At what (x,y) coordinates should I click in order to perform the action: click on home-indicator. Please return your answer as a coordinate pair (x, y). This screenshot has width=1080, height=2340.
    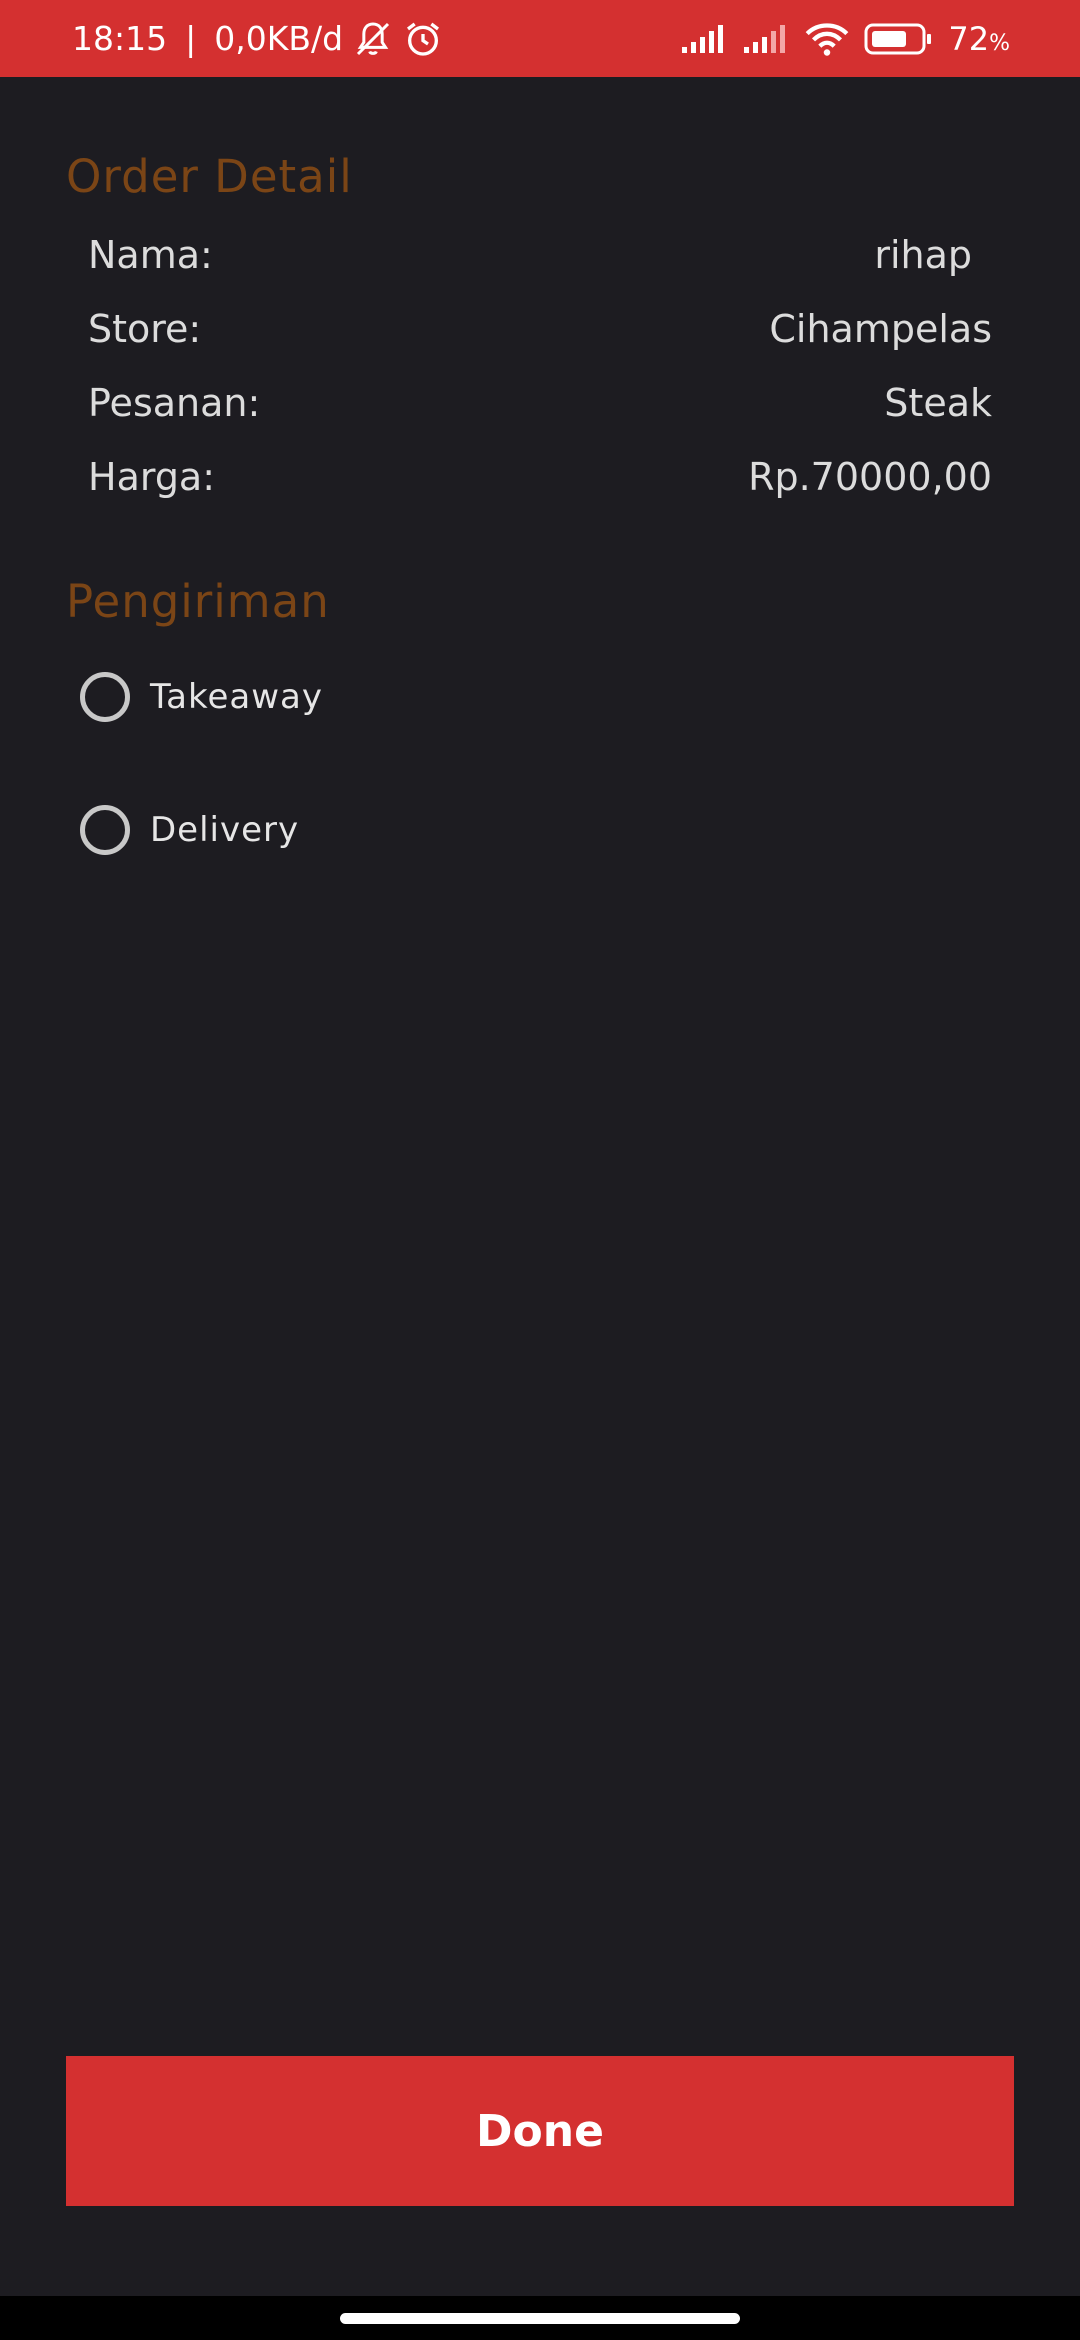
    Looking at the image, I should click on (540, 2318).